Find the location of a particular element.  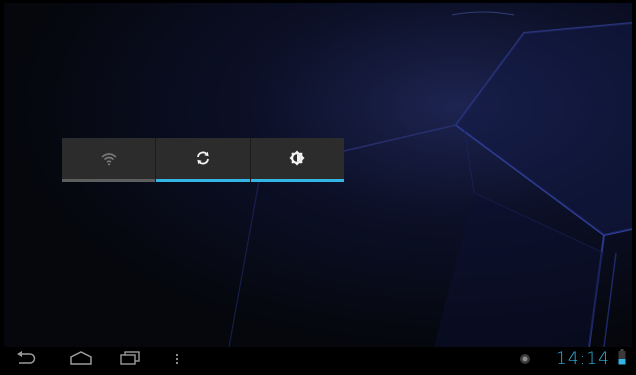

brightness-state-indicator is located at coordinates (297, 180).